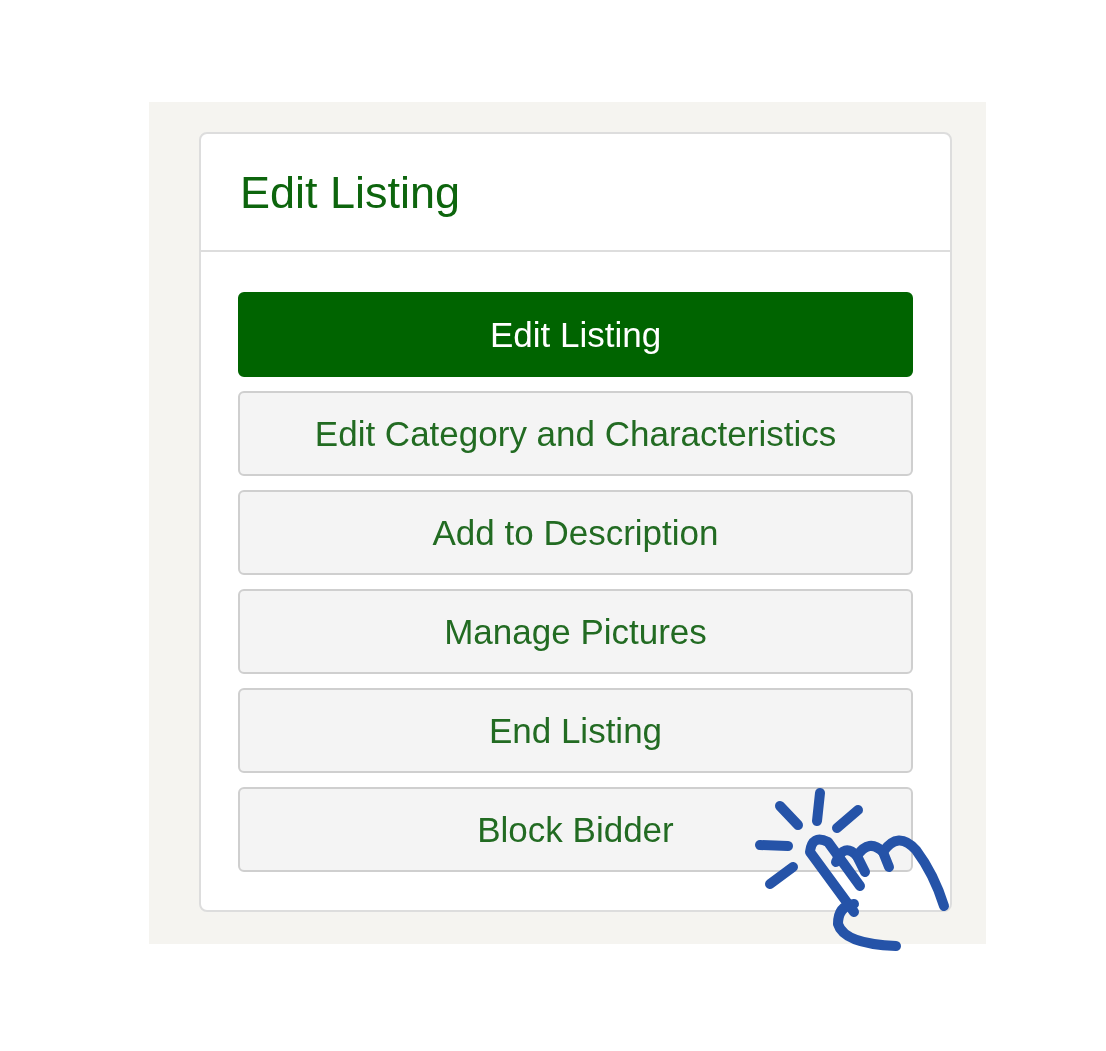 Image resolution: width=1106 pixels, height=1051 pixels. What do you see at coordinates (575, 532) in the screenshot?
I see `menu-button: Add to Description` at bounding box center [575, 532].